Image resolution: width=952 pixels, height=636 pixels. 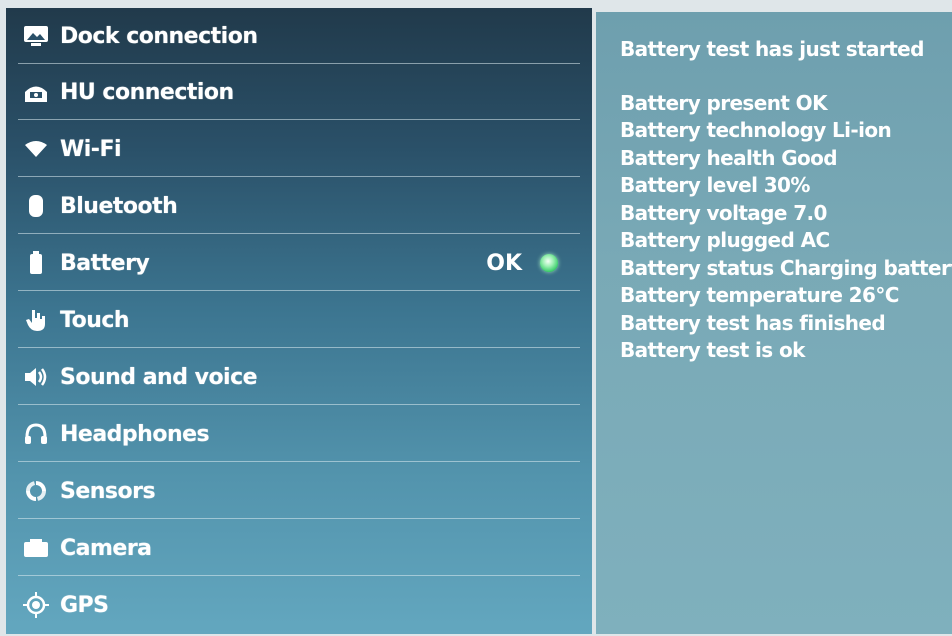 I want to click on touch-icon, so click(x=36, y=320).